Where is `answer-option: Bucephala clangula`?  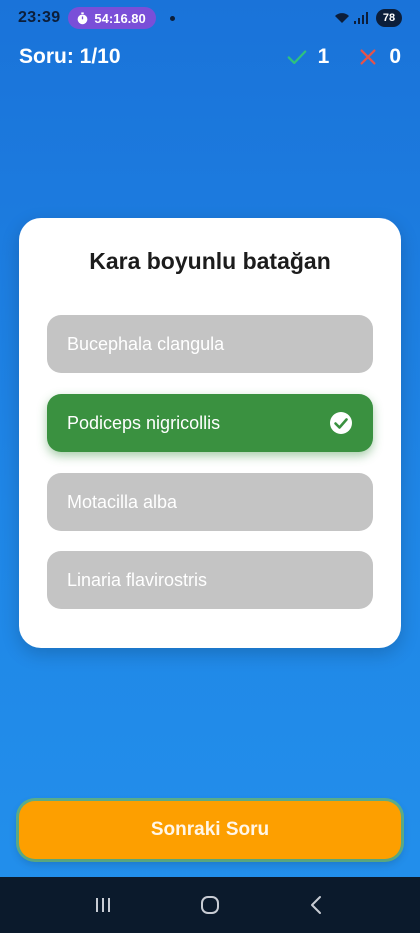 answer-option: Bucephala clangula is located at coordinates (210, 344).